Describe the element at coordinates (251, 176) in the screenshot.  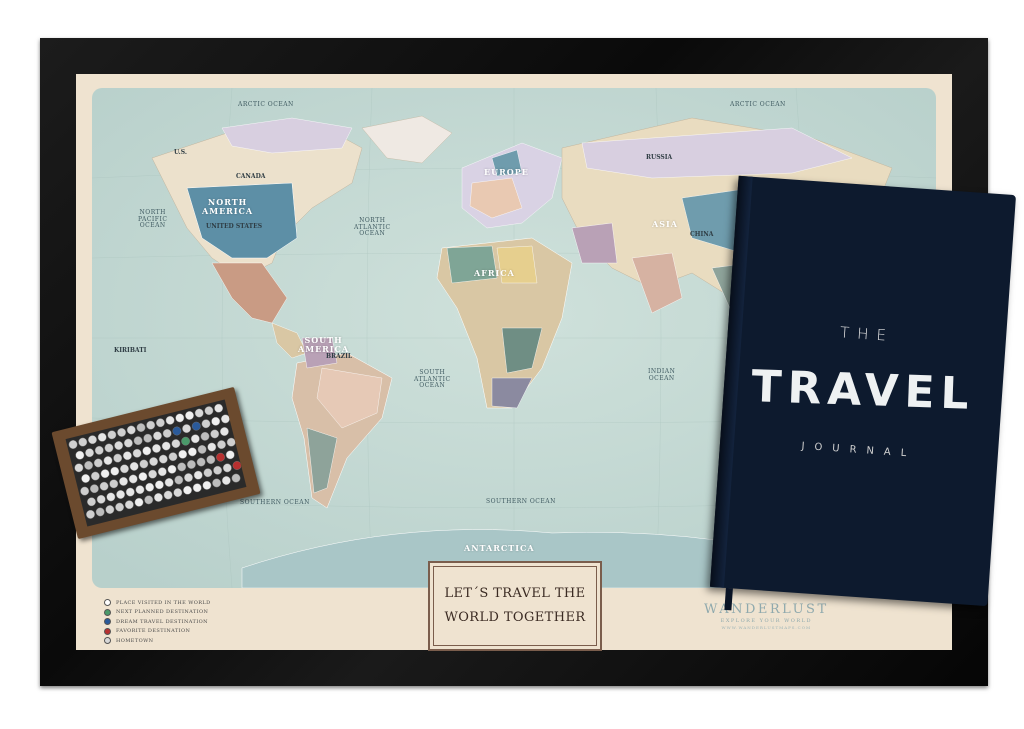
I see `country-label-canada: CANADA` at that location.